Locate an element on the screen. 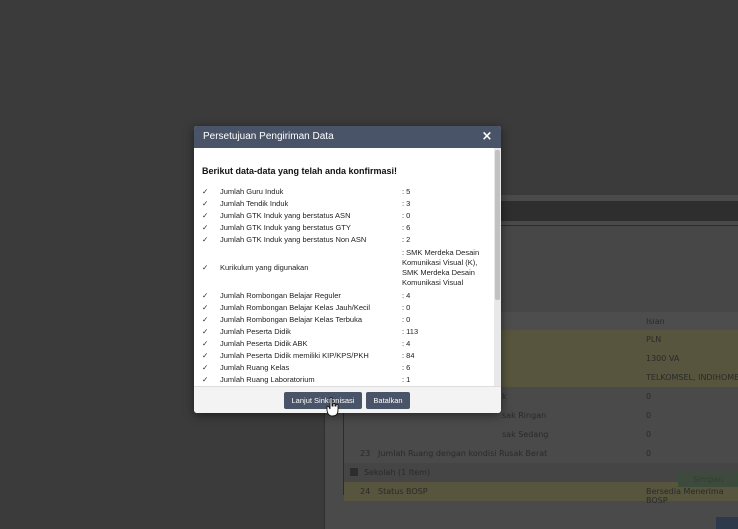  list-item: ✓ Jumlah GTK Induk yang berstatus GTY : 6 is located at coordinates (348, 228).